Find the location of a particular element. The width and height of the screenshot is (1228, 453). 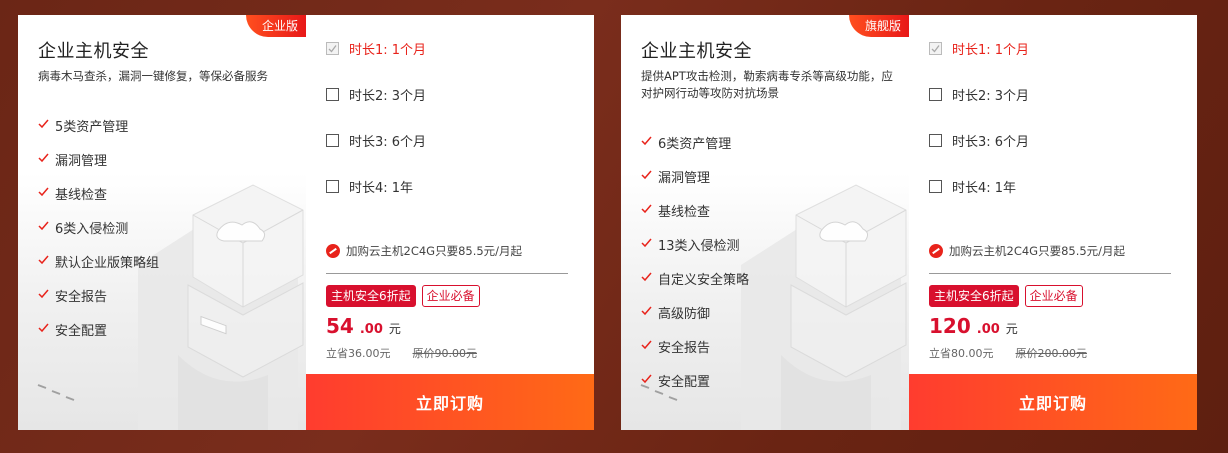

duration-label: 时长2: 3个月 is located at coordinates (991, 96).